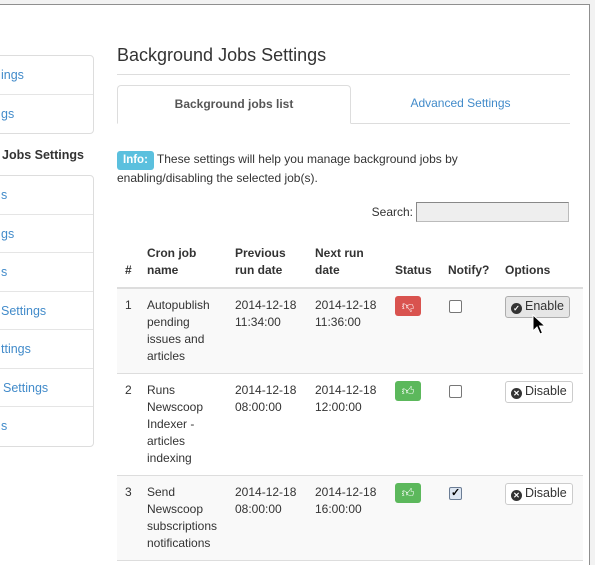  What do you see at coordinates (460, 104) in the screenshot?
I see `tab-advanced-settings: Advanced Settings` at bounding box center [460, 104].